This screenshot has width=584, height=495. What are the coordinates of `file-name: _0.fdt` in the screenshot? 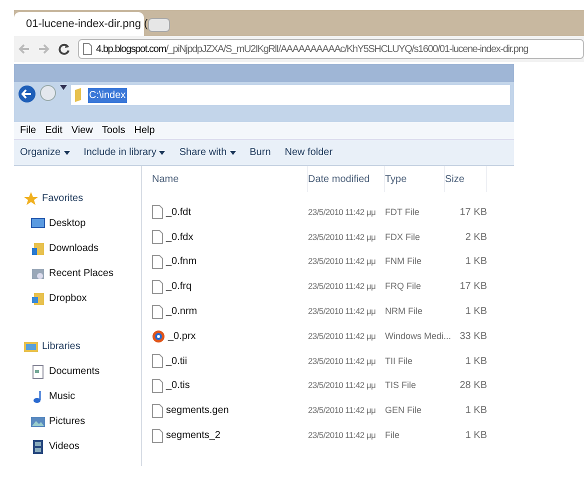 It's located at (179, 212).